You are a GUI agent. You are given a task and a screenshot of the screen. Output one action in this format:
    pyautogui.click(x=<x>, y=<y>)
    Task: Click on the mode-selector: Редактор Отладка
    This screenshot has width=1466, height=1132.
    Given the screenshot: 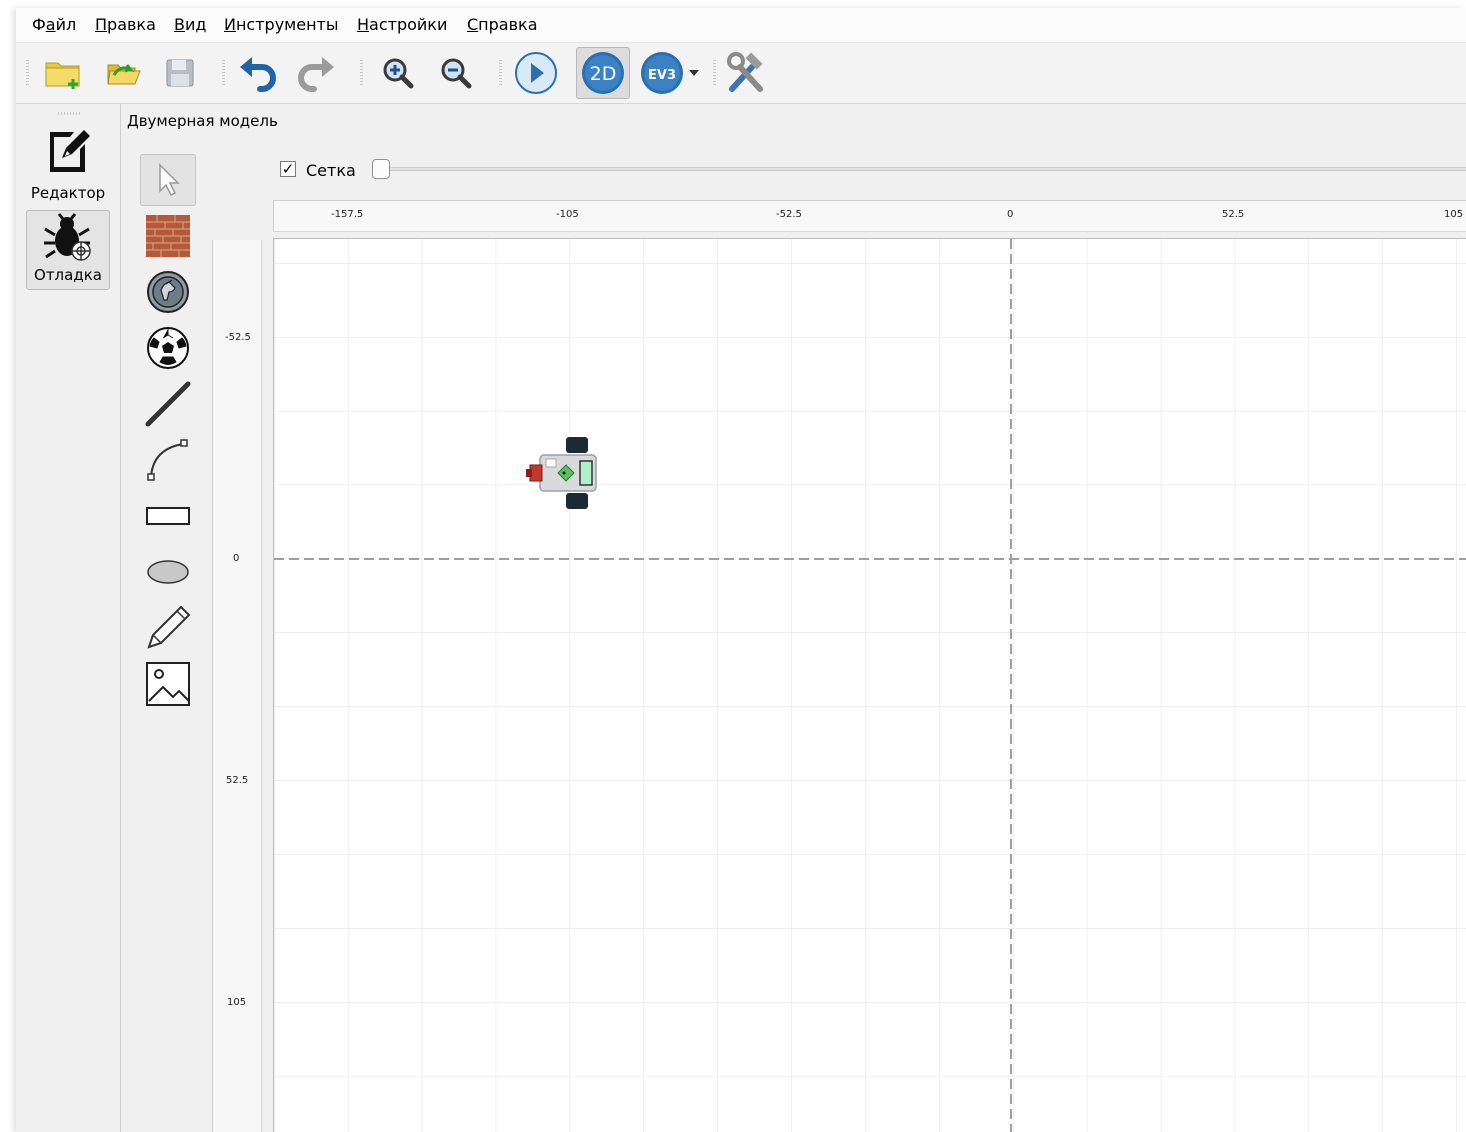 What is the action you would take?
    pyautogui.click(x=68, y=618)
    